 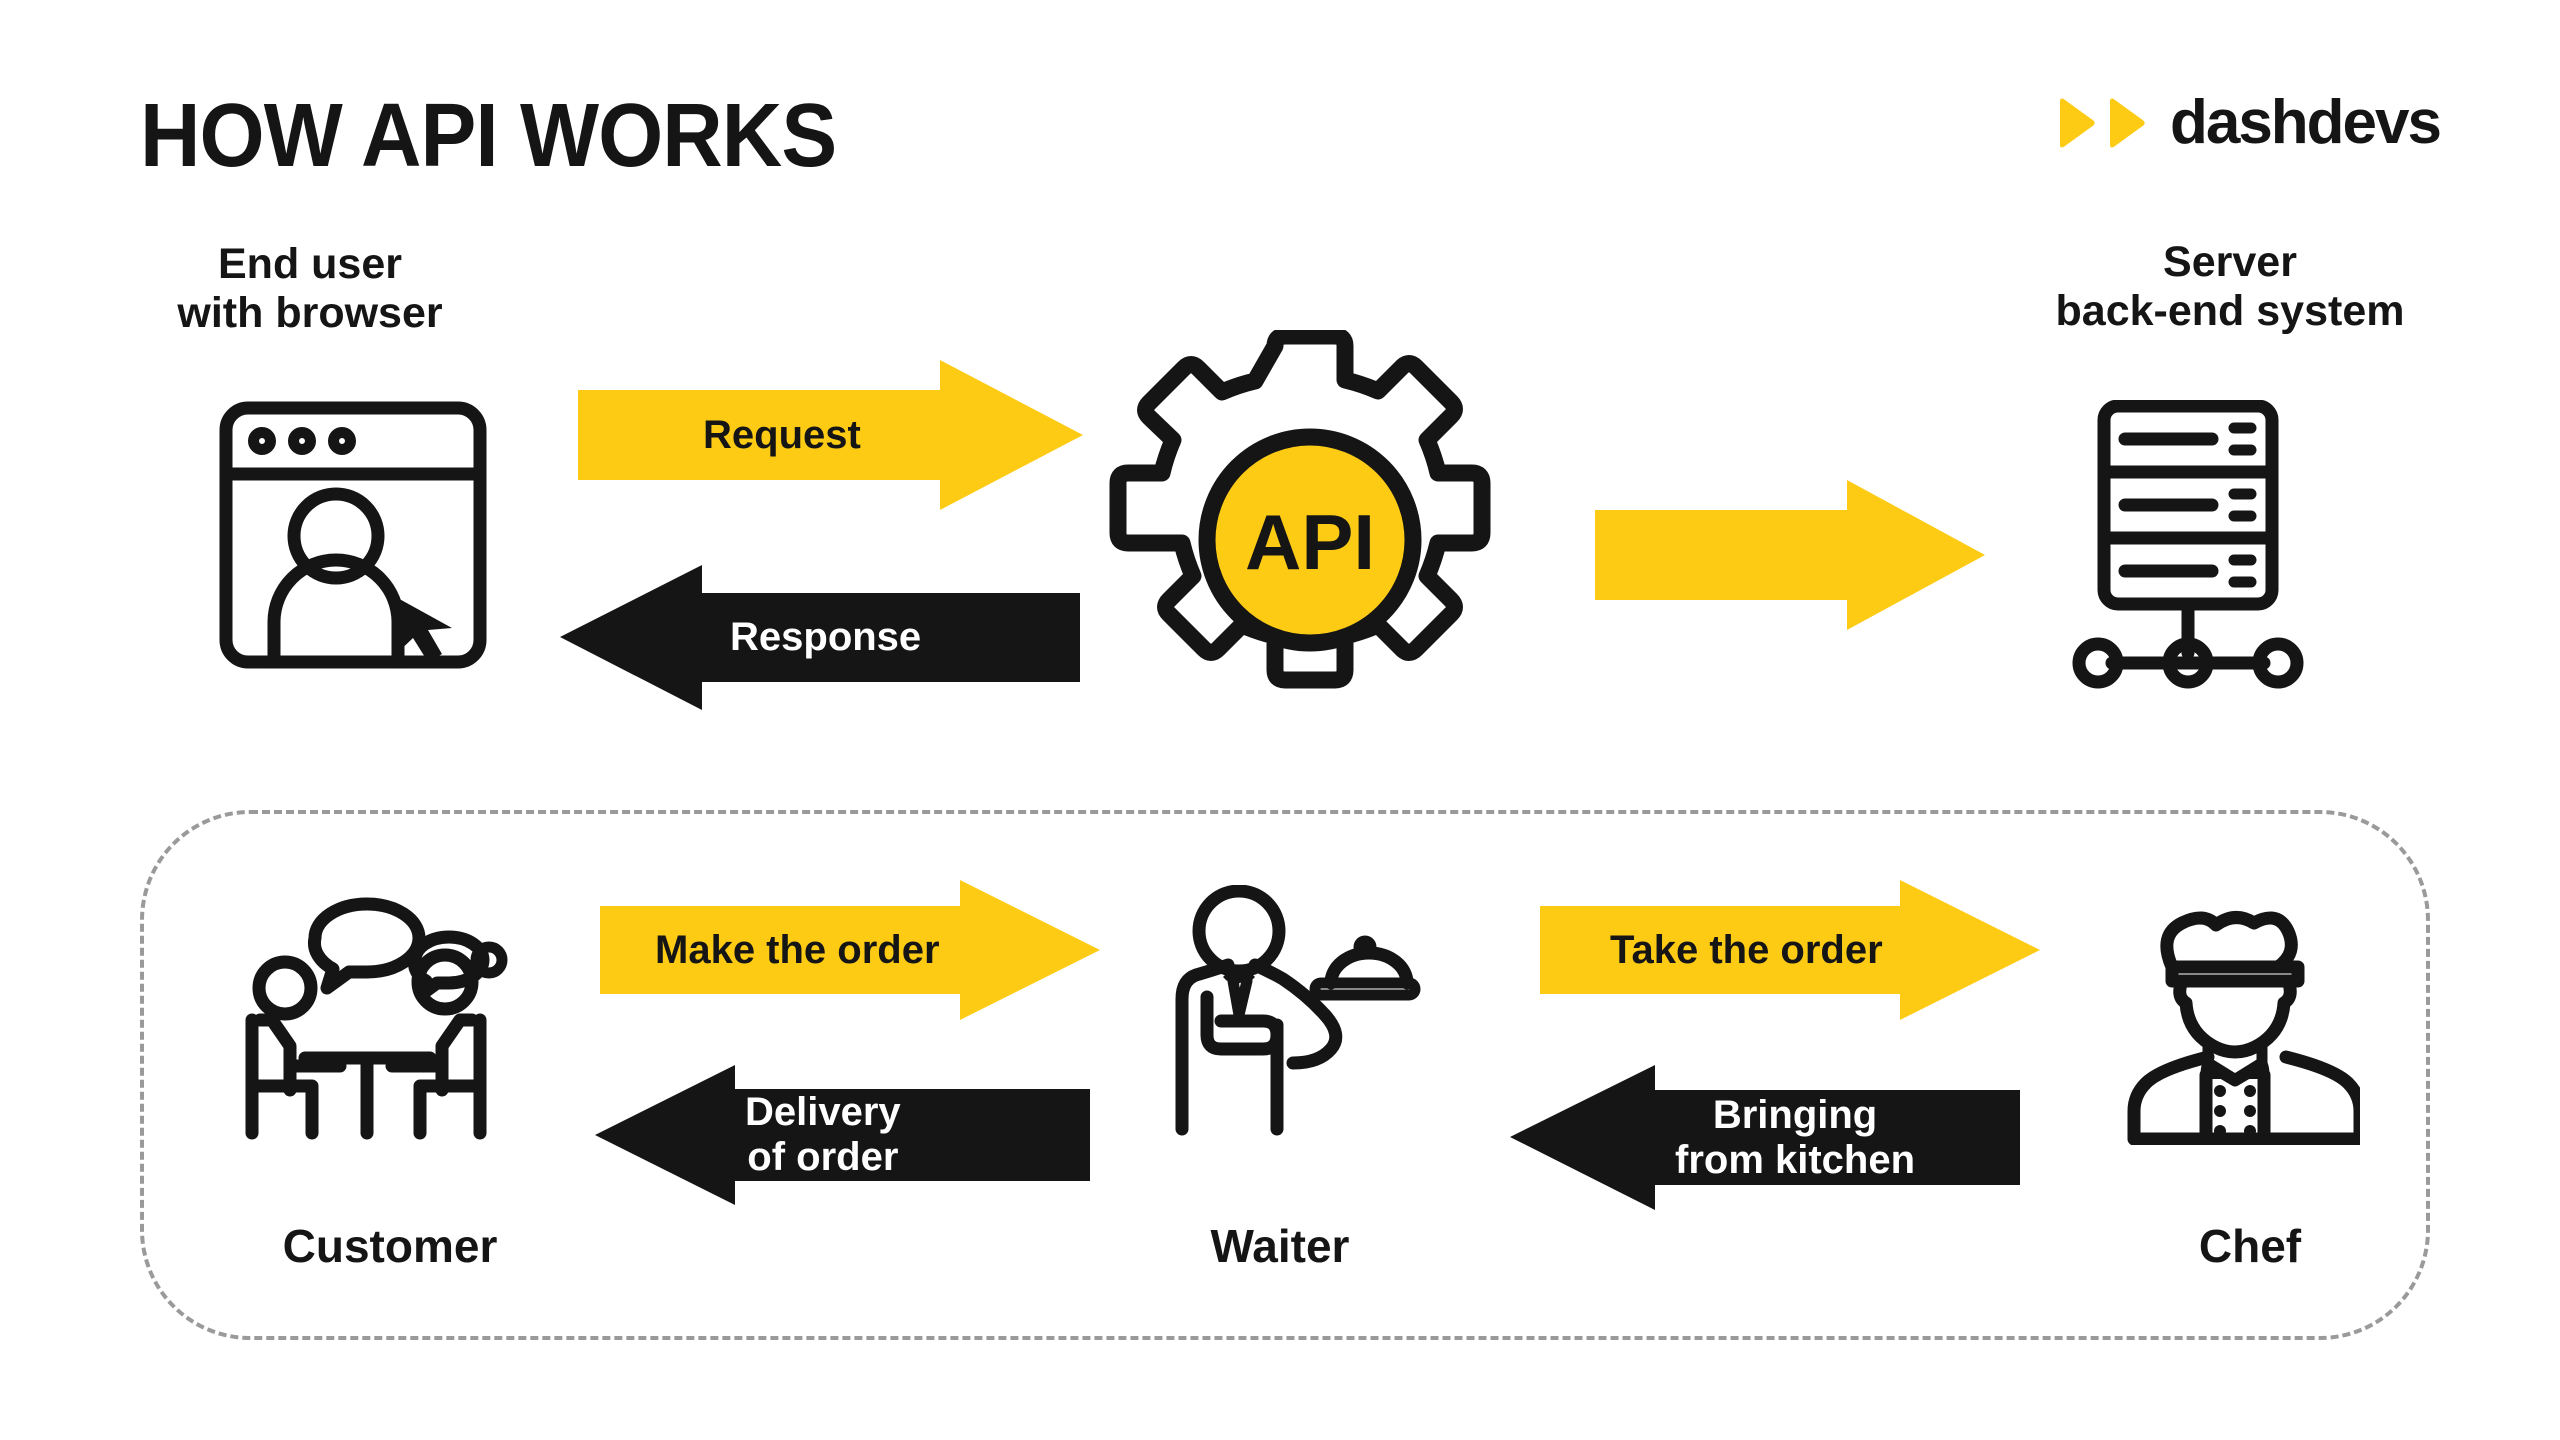 What do you see at coordinates (310, 289) in the screenshot?
I see `end-user-label: End user with browser` at bounding box center [310, 289].